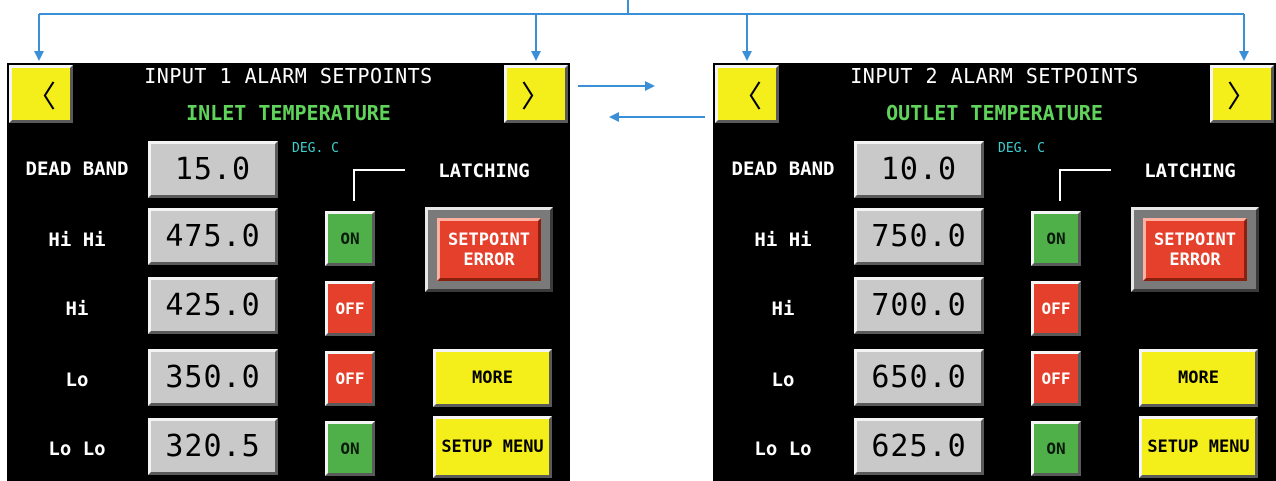 This screenshot has width=1276, height=481. Describe the element at coordinates (213, 377) in the screenshot. I see `lo-setpoint-field: 350.0` at that location.